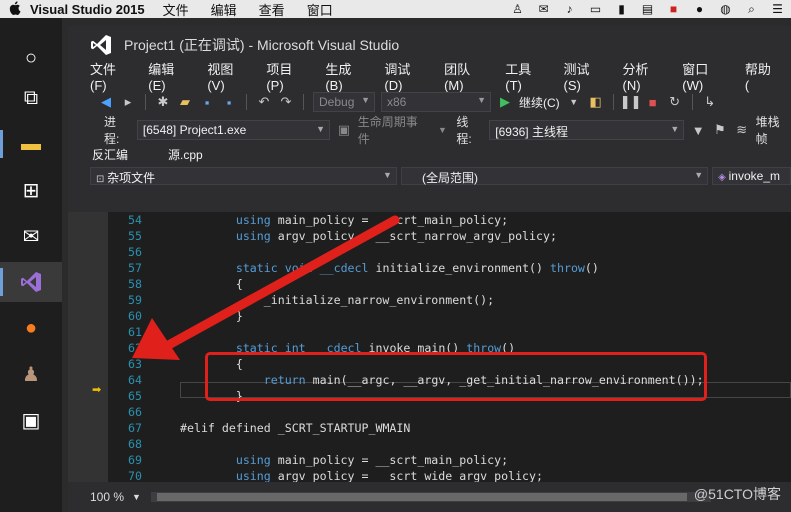  Describe the element at coordinates (751, 9) in the screenshot. I see `search-icon: ⌕` at that location.